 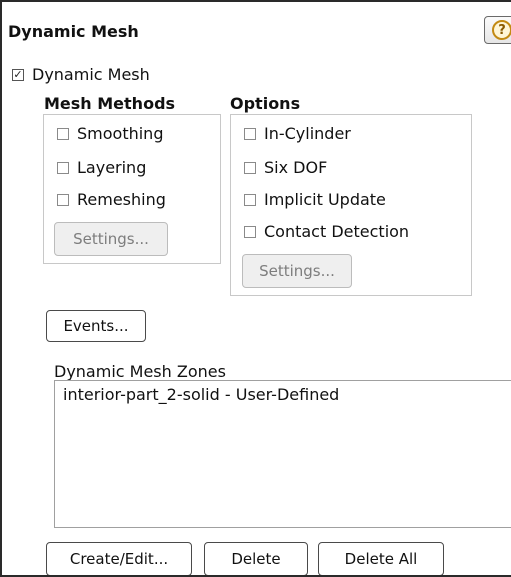 What do you see at coordinates (140, 371) in the screenshot?
I see `zones-title: Dynamic Mesh Zones` at bounding box center [140, 371].